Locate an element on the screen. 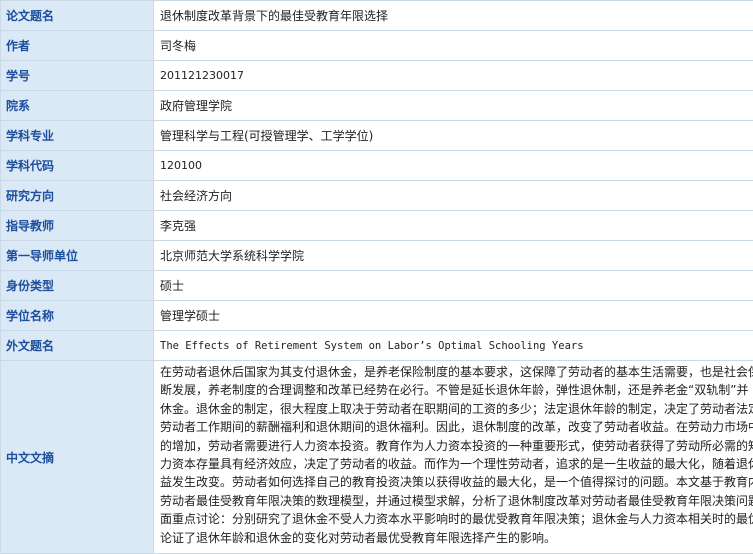  row-discipline-code: 学科代码 120100 is located at coordinates (377, 166).